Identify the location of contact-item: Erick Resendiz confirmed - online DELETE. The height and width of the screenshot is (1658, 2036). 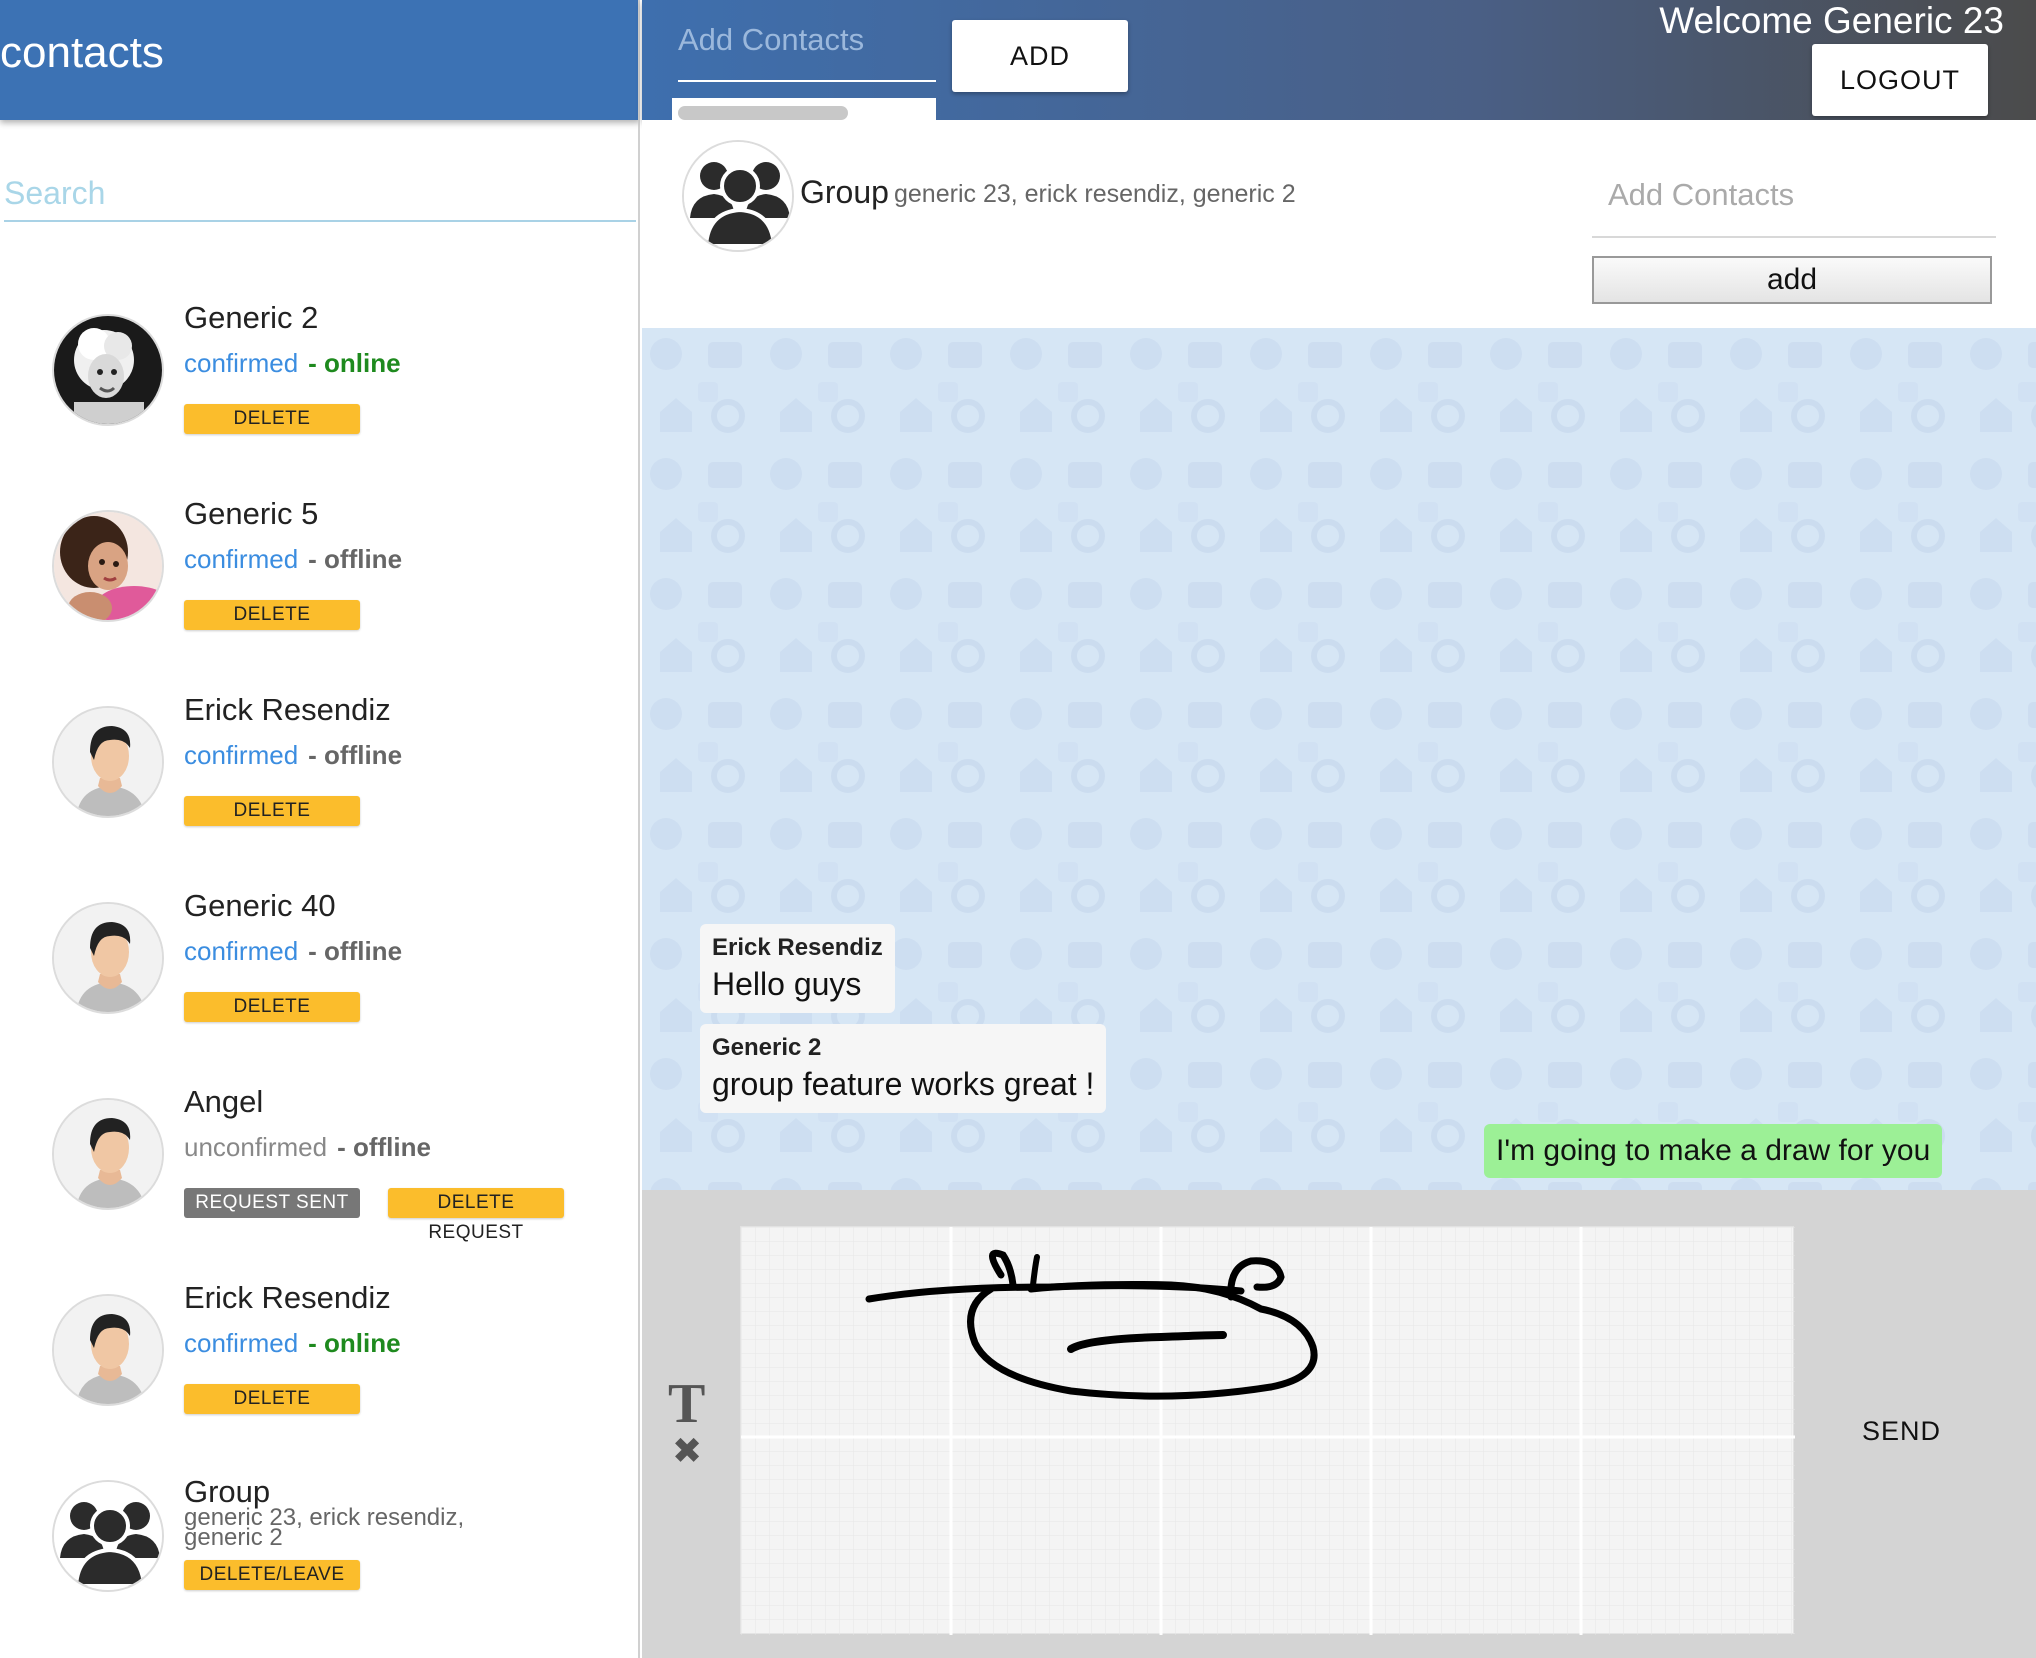
(319, 1365).